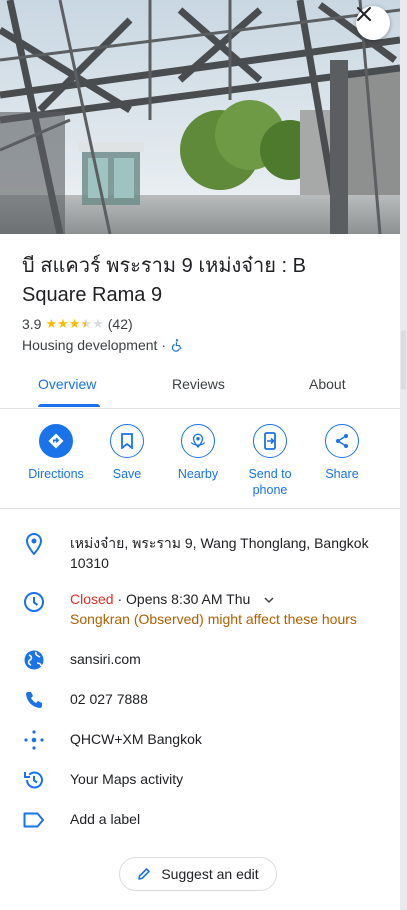 Image resolution: width=407 pixels, height=910 pixels. I want to click on rating-stars: ★ ★ ★ ★ ★, so click(74, 324).